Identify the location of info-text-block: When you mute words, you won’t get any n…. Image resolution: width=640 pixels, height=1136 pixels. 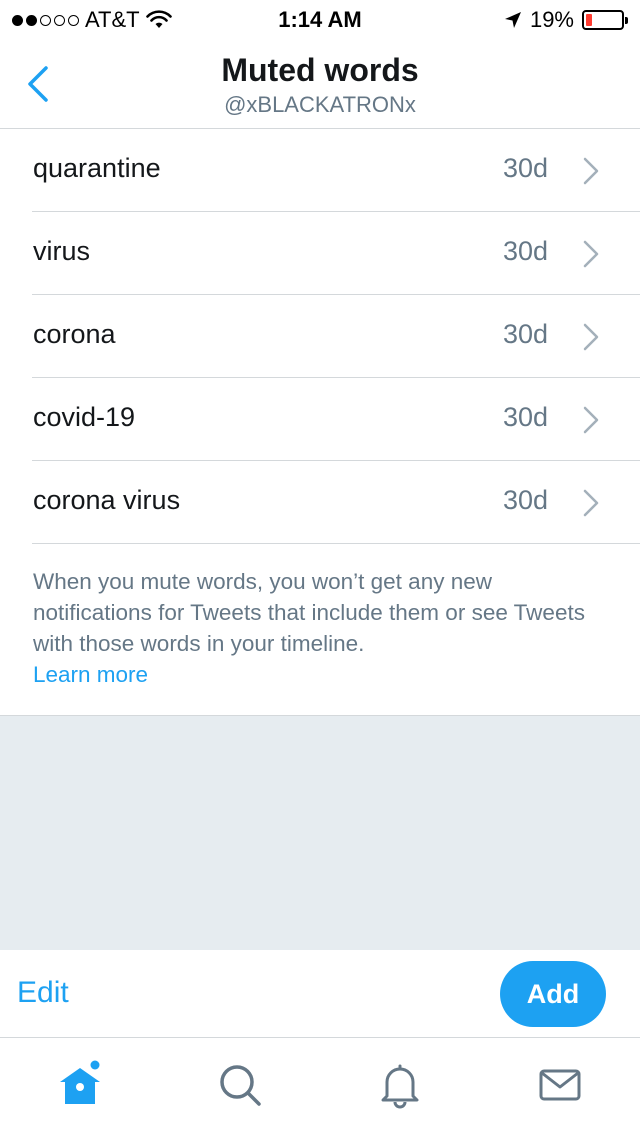
(323, 628).